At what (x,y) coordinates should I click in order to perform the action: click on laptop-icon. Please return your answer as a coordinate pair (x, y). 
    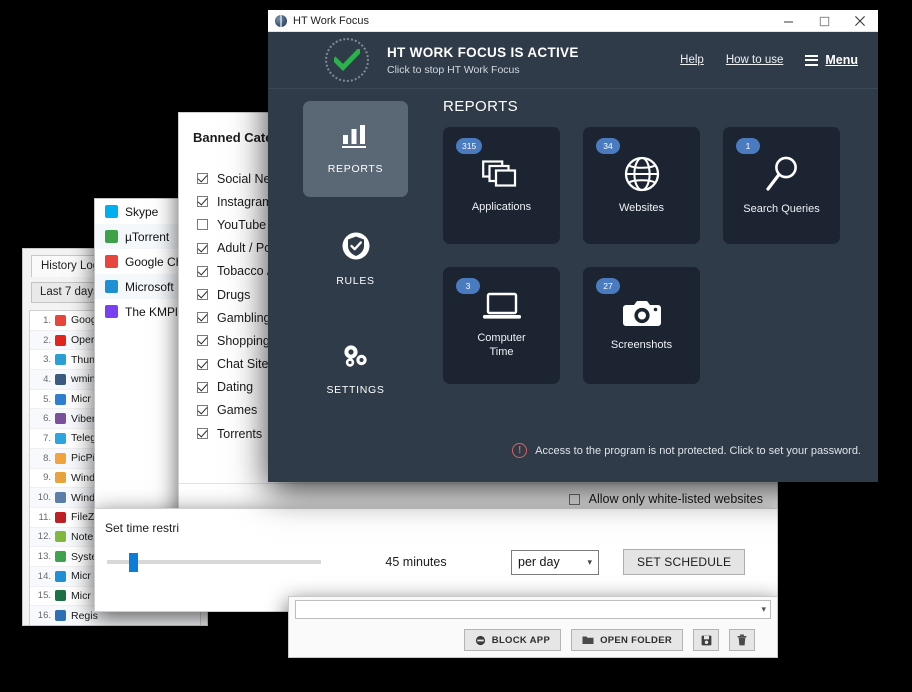
    Looking at the image, I should click on (502, 307).